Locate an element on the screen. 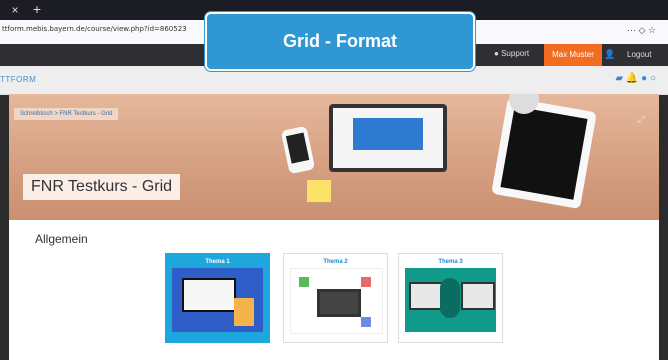 Image resolution: width=668 pixels, height=360 pixels. tablet-screen is located at coordinates (544, 153).